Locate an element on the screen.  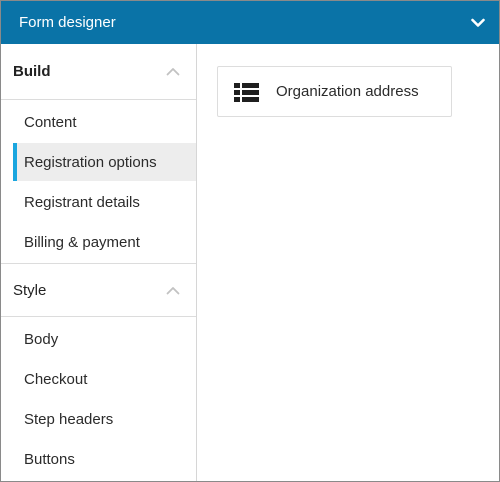
section-title-build: Build is located at coordinates (32, 71).